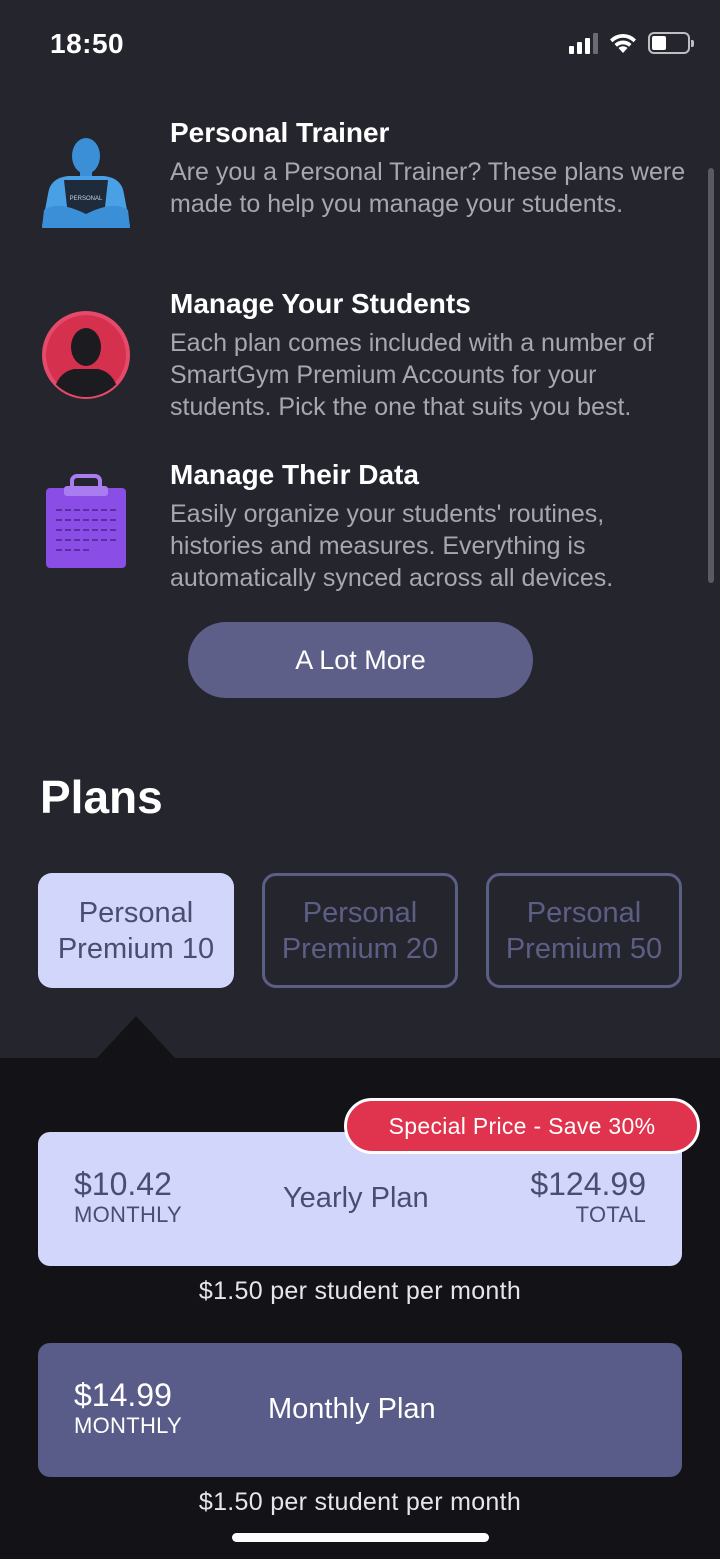 The width and height of the screenshot is (720, 1559). I want to click on home-indicator, so click(360, 1537).